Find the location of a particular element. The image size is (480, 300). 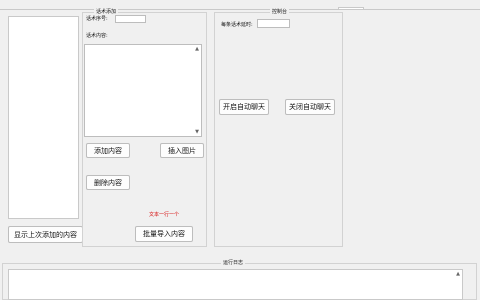

log-title: 运行日志 is located at coordinates (233, 263).